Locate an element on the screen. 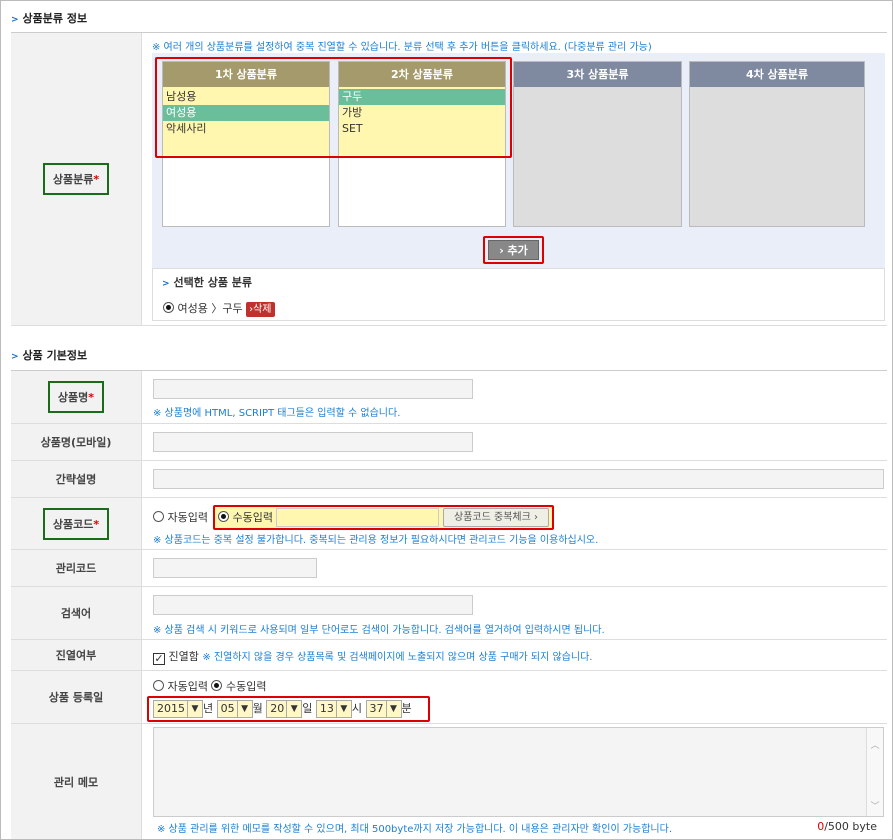  product-code-label: 상품코드* is located at coordinates (76, 523).